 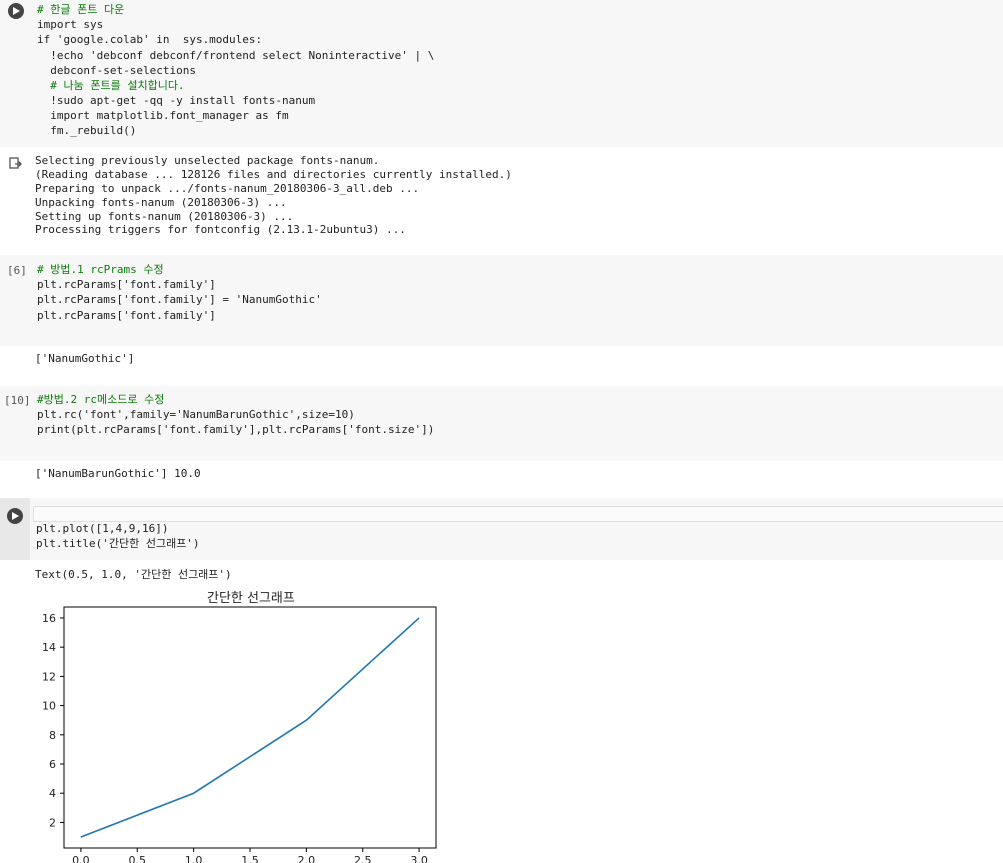 I want to click on y-tick-label: 14, so click(x=49, y=647).